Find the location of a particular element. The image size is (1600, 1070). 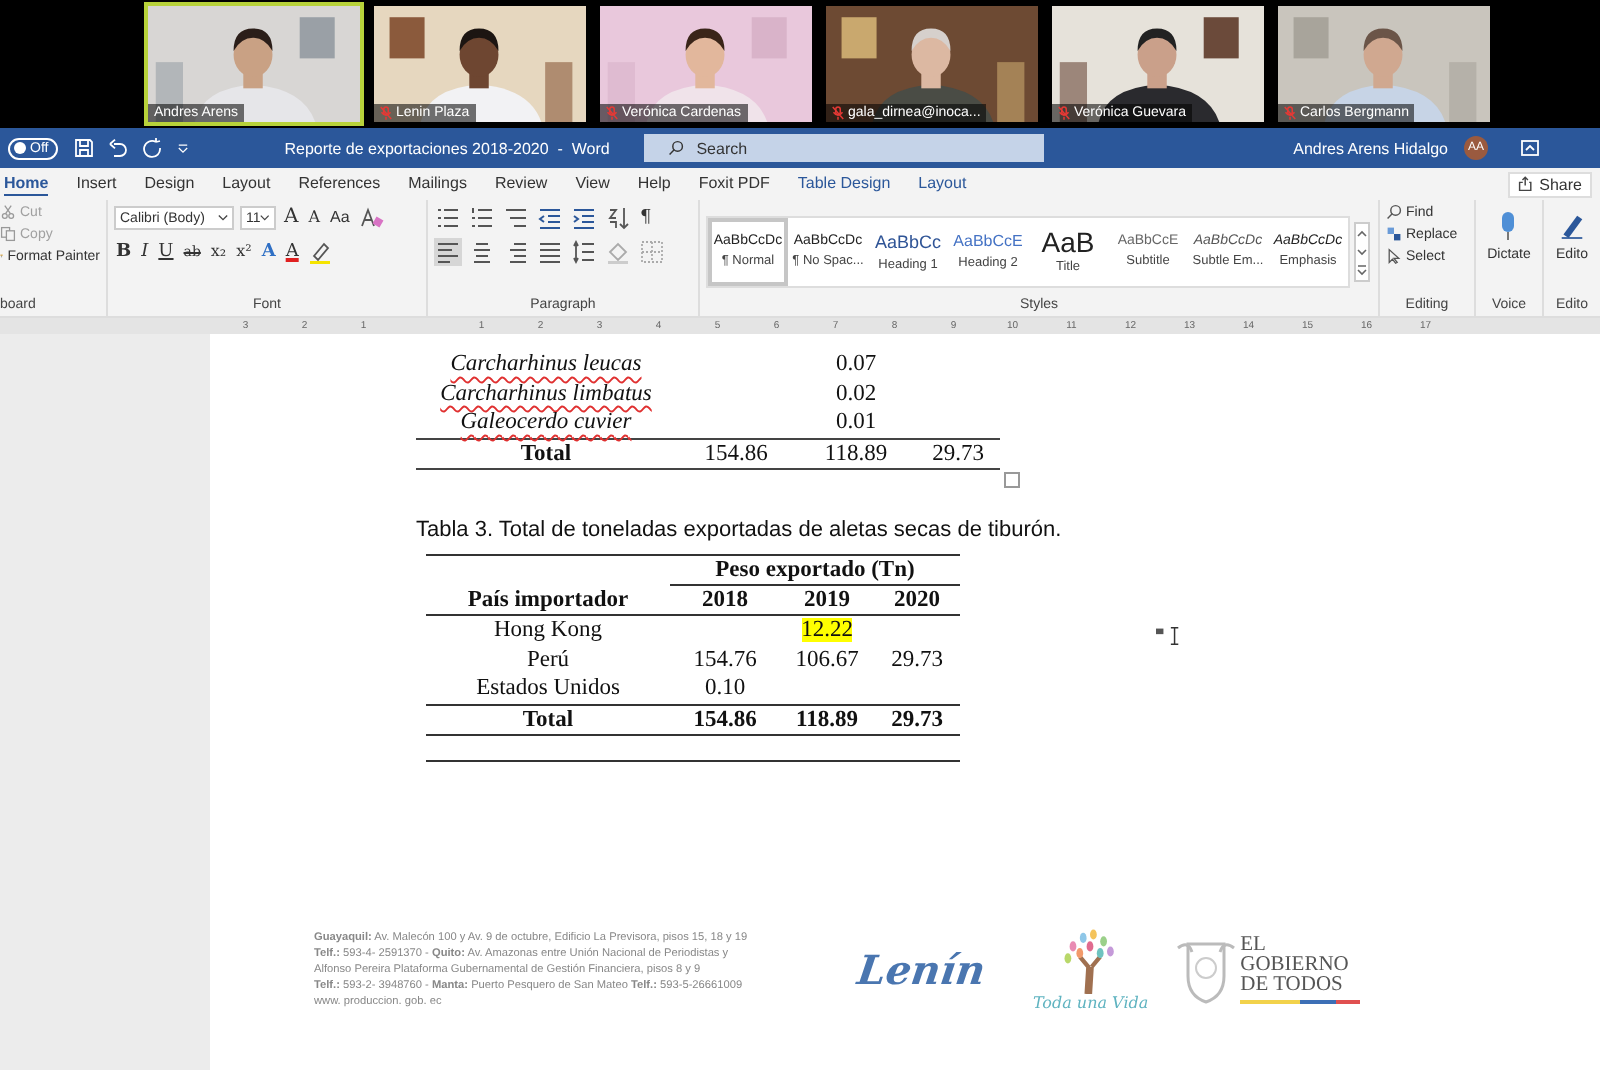

share-button: Share is located at coordinates (1549, 184).